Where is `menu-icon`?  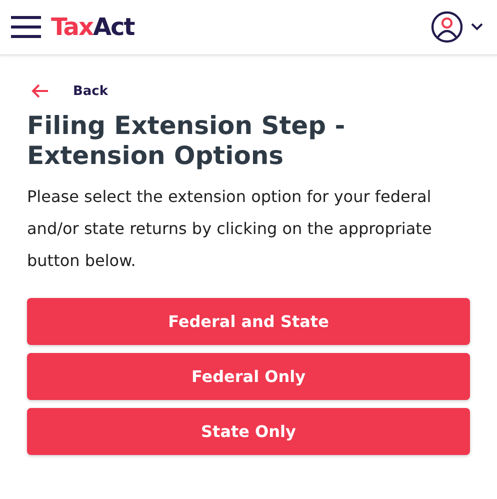 menu-icon is located at coordinates (26, 27).